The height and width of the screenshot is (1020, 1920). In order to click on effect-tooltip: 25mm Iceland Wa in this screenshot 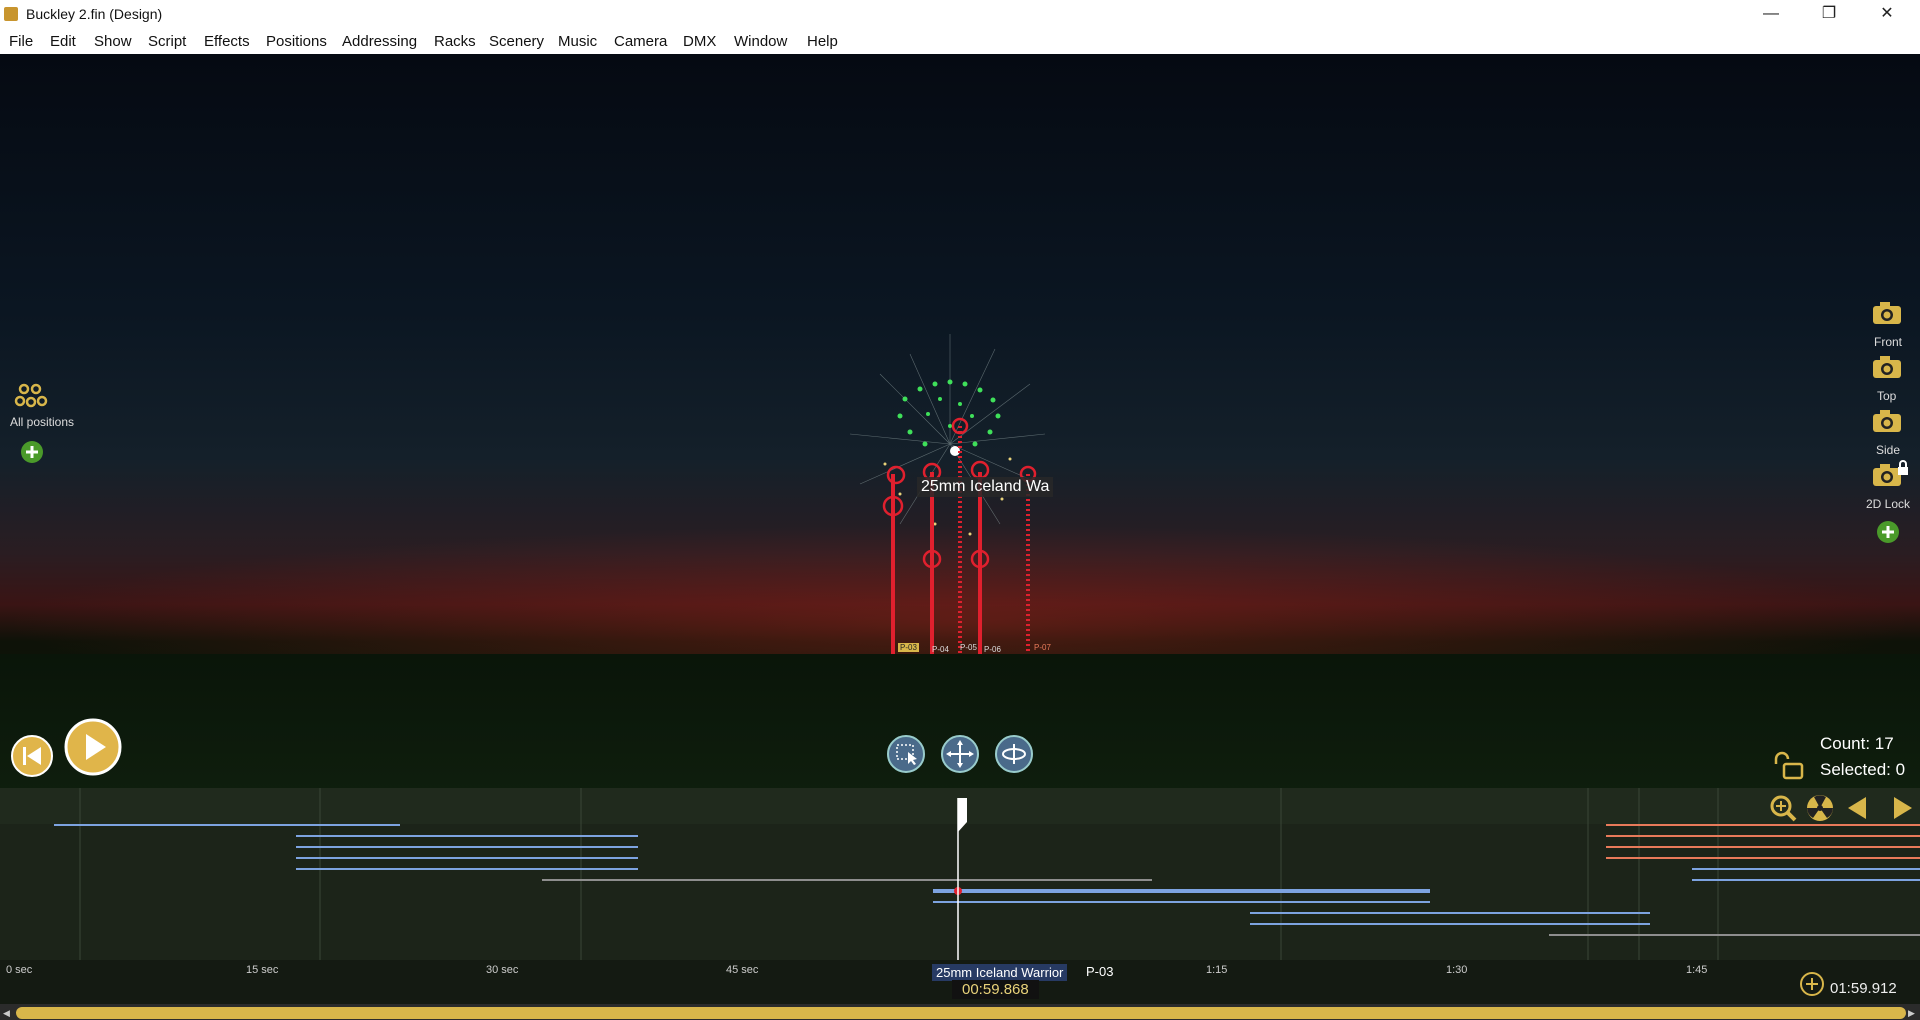, I will do `click(985, 487)`.